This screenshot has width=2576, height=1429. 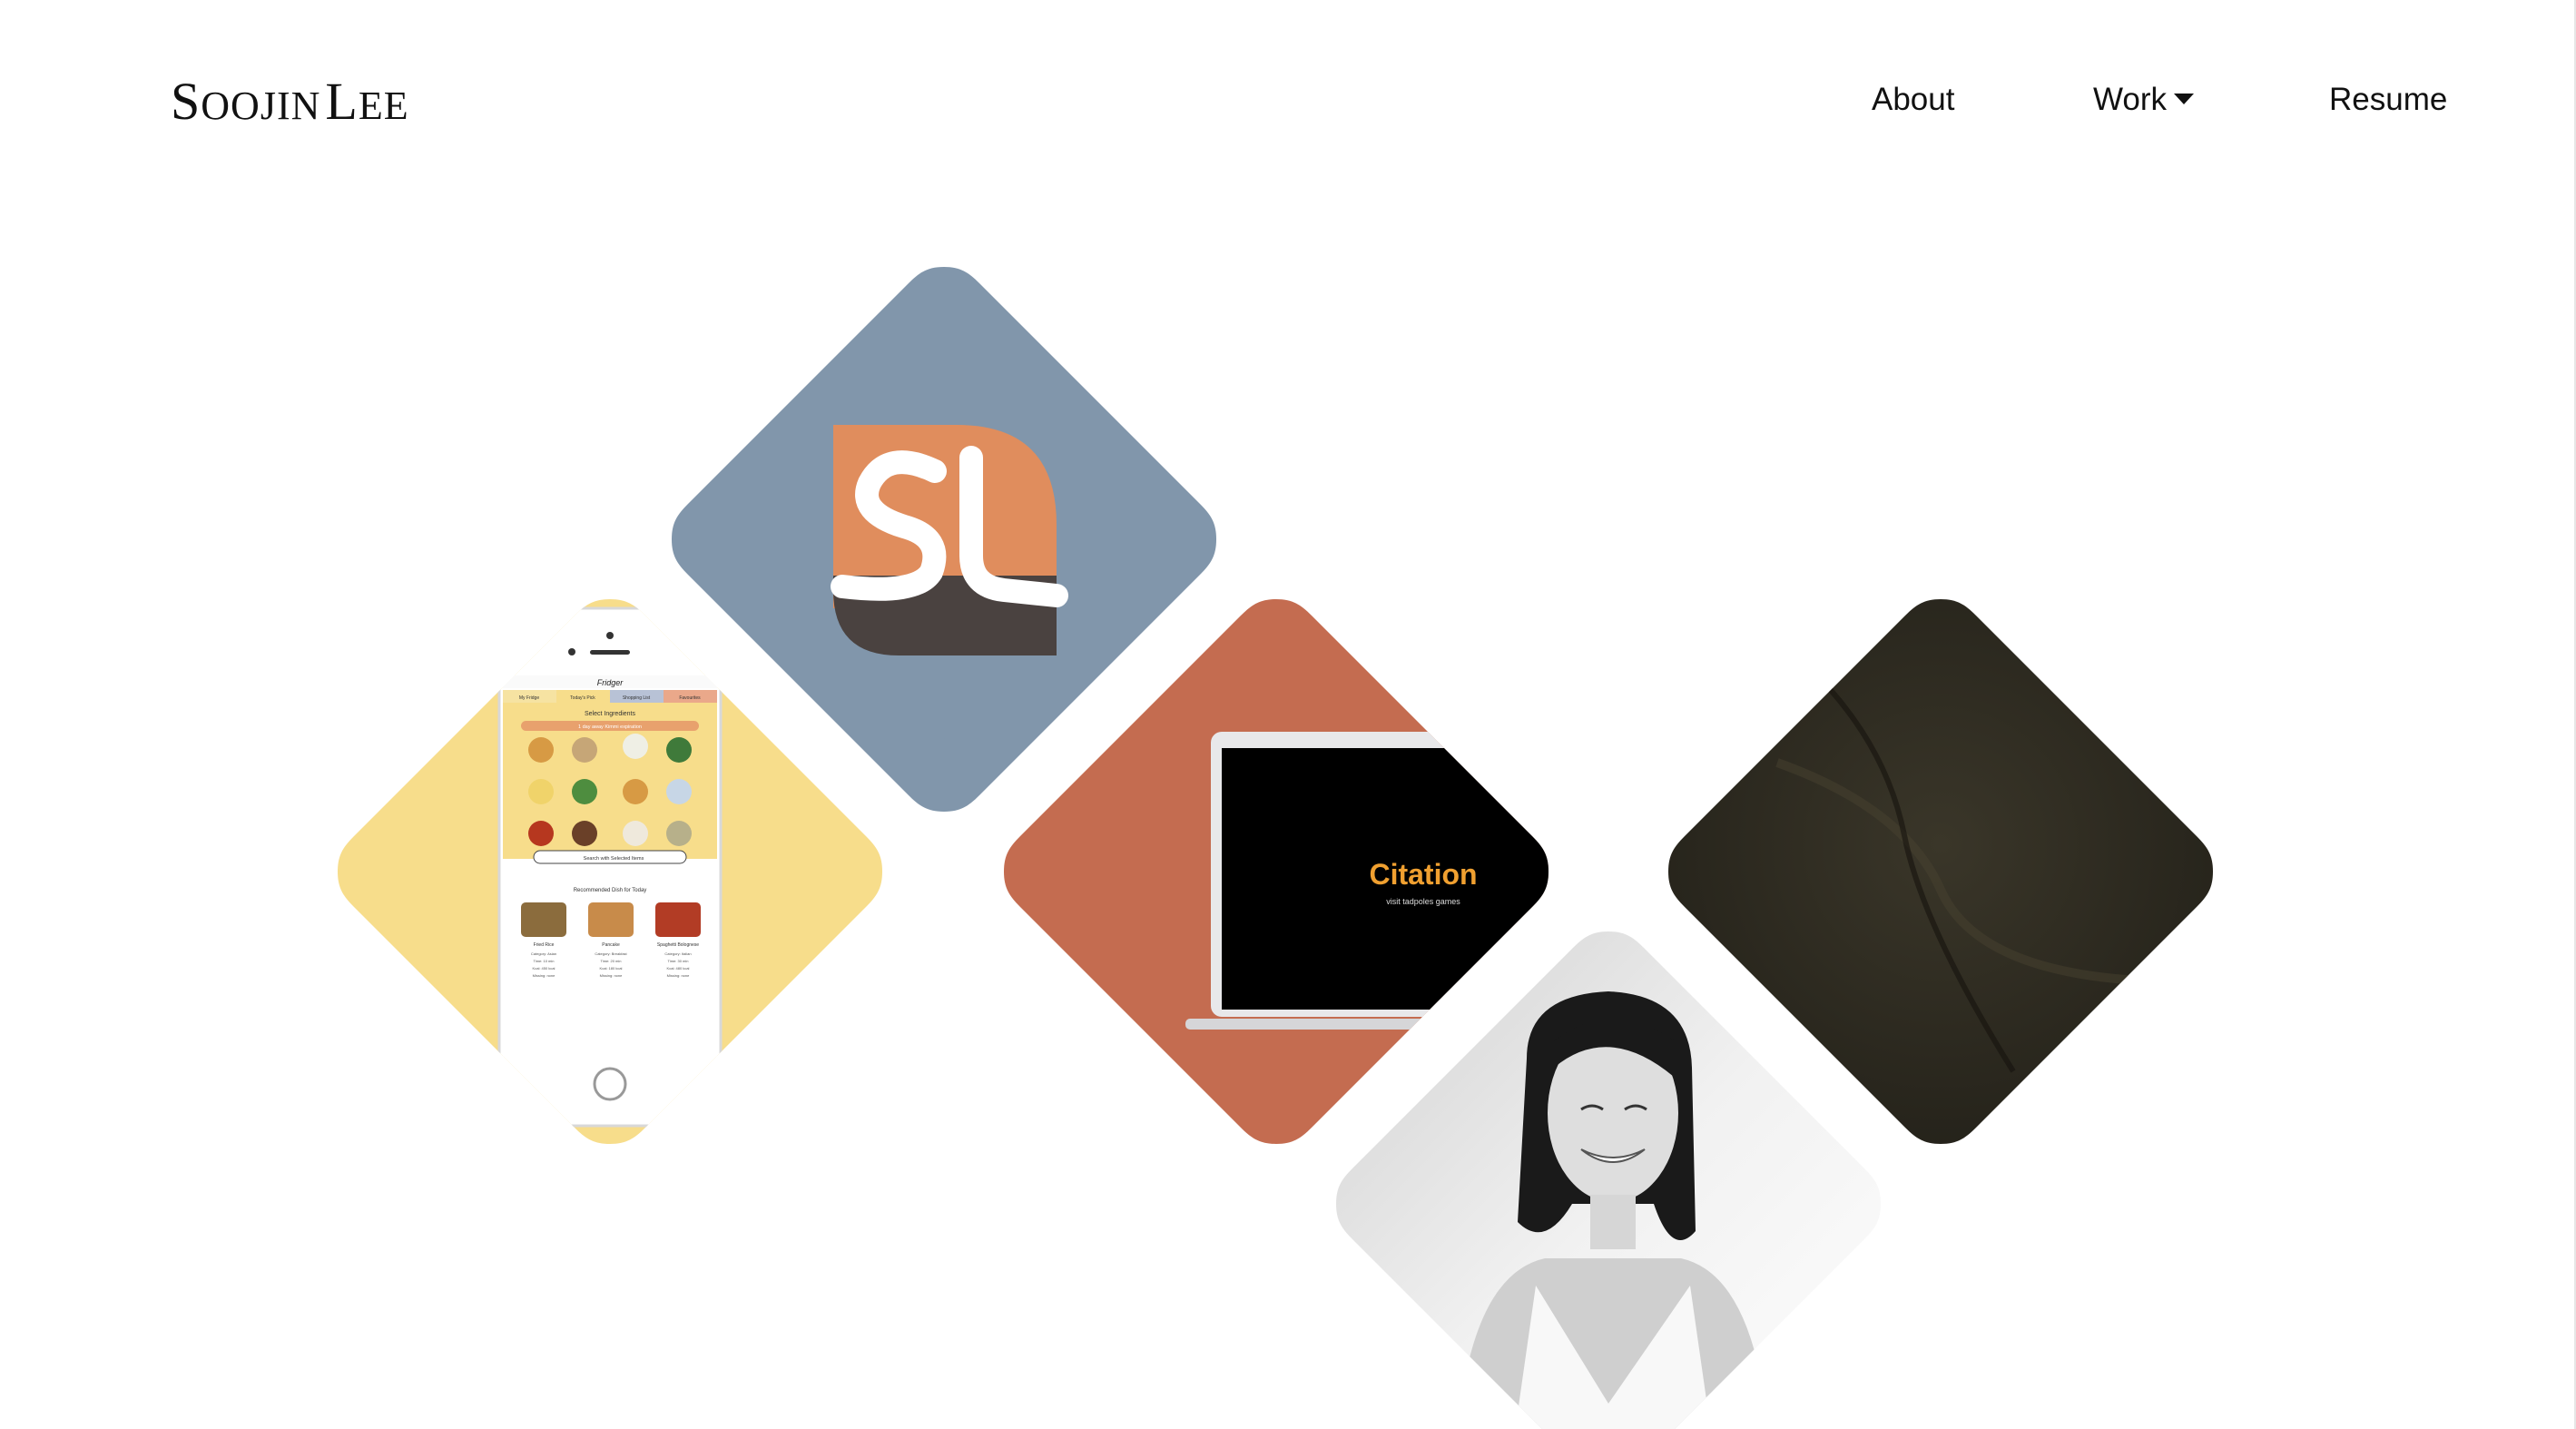 I want to click on dish-detail: Kcal: 450 kcal, so click(x=544, y=968).